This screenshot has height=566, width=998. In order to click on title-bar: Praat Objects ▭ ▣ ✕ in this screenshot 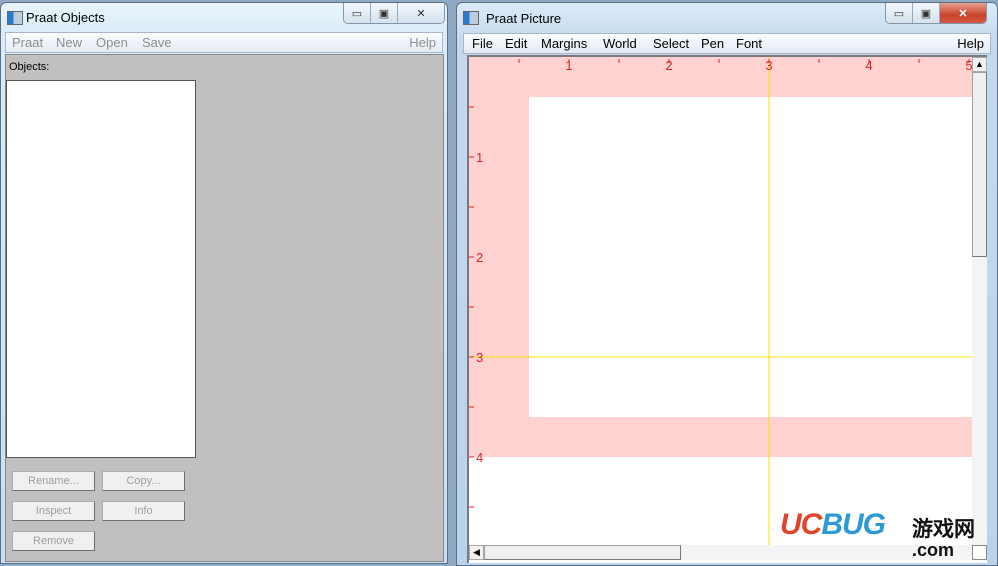, I will do `click(224, 17)`.